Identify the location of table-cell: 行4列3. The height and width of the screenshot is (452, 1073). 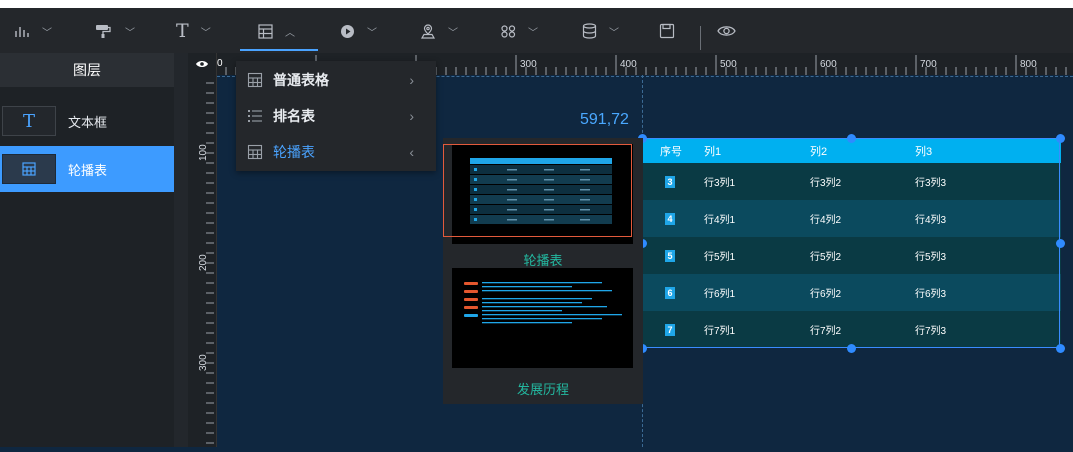
(931, 220).